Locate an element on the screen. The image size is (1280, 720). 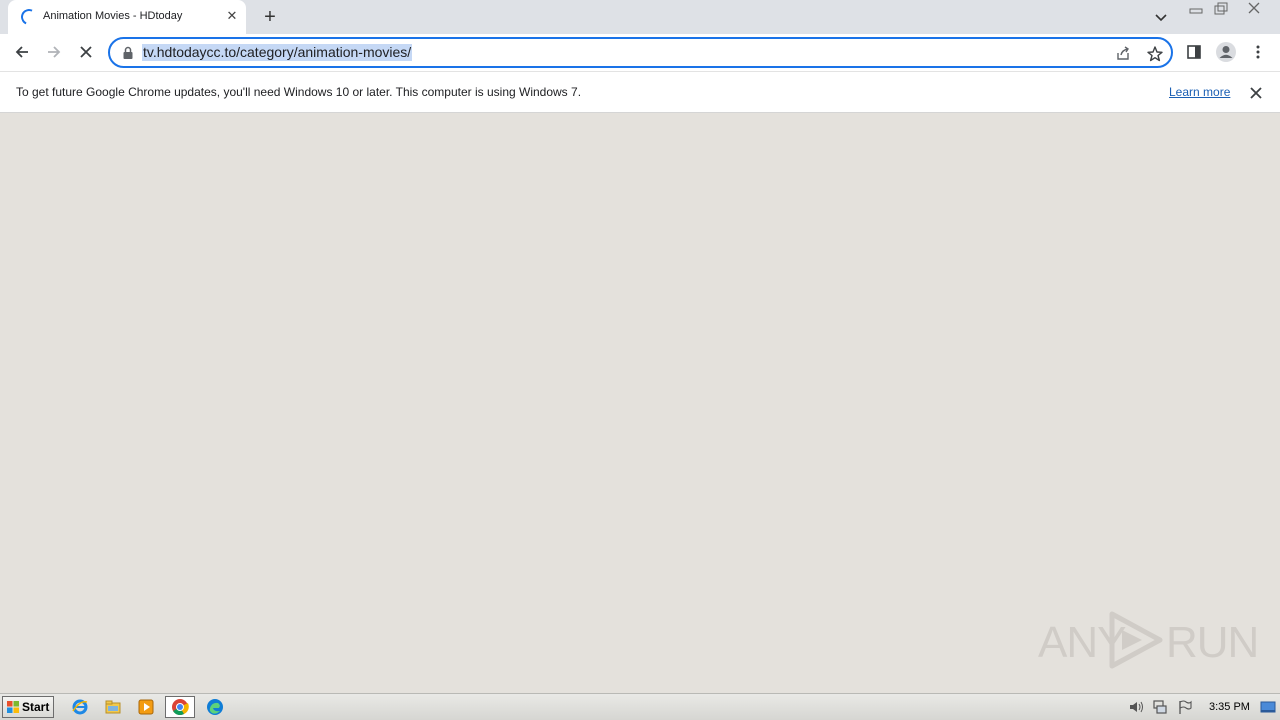
tray-network is located at coordinates (1160, 707).